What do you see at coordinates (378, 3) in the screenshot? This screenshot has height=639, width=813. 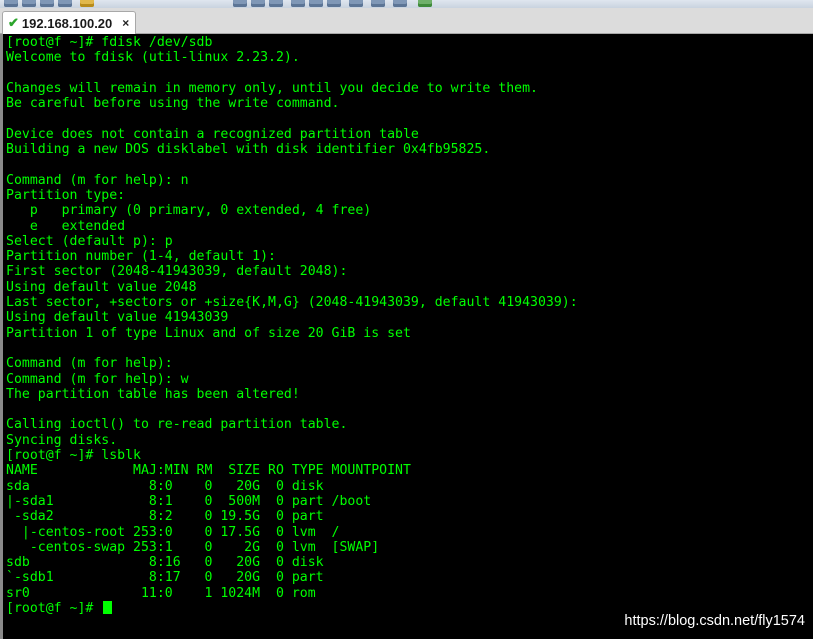 I see `toolbar-script-icon` at bounding box center [378, 3].